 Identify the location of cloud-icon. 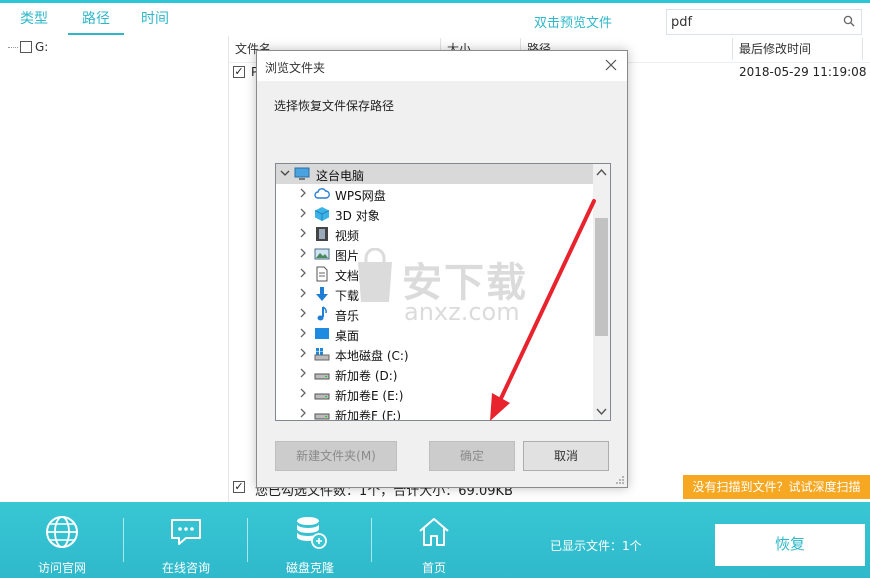
(322, 193).